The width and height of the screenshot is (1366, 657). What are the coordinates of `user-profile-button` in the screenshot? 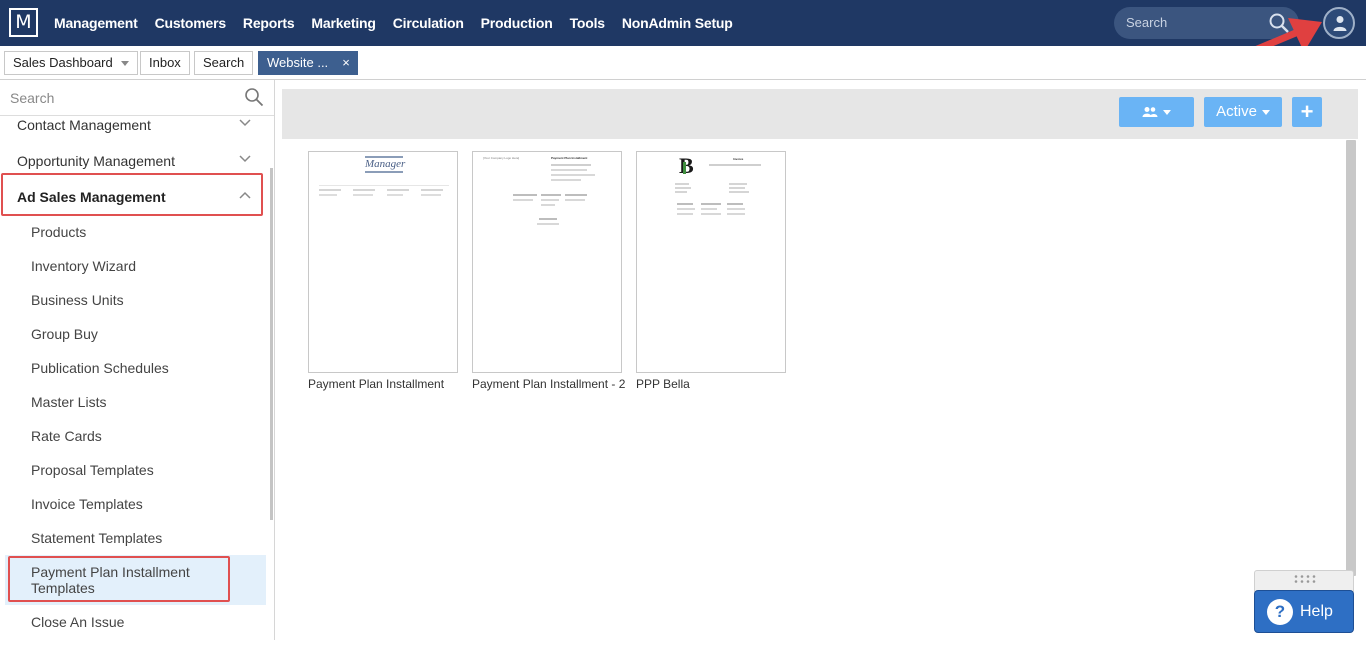 It's located at (1339, 23).